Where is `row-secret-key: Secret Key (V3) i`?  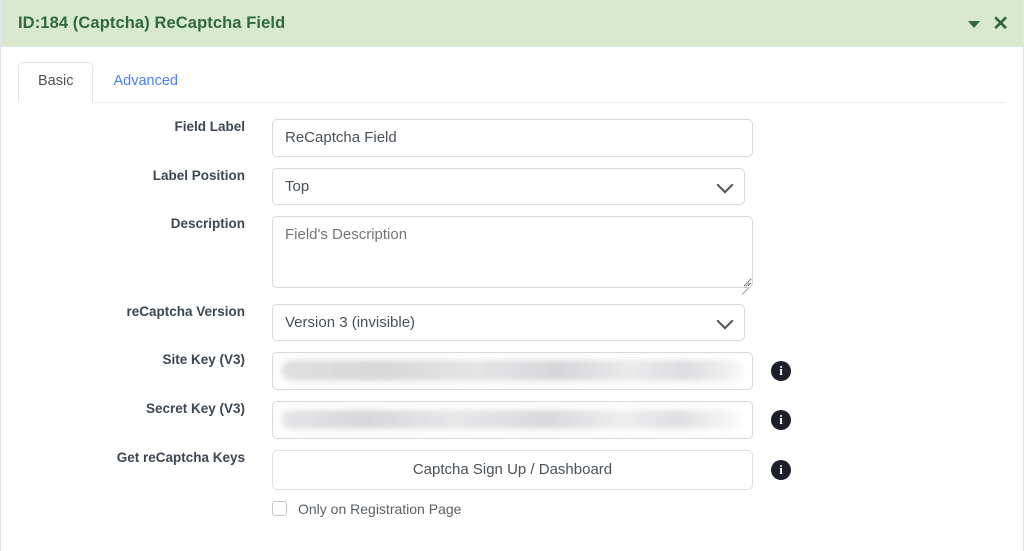
row-secret-key: Secret Key (V3) i is located at coordinates (512, 419).